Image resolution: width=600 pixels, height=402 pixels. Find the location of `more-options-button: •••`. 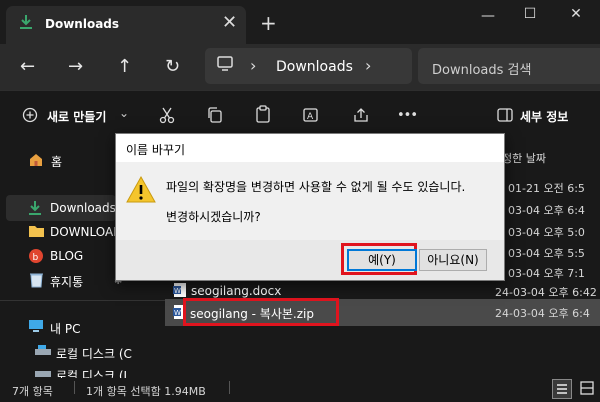

more-options-button: ••• is located at coordinates (407, 115).